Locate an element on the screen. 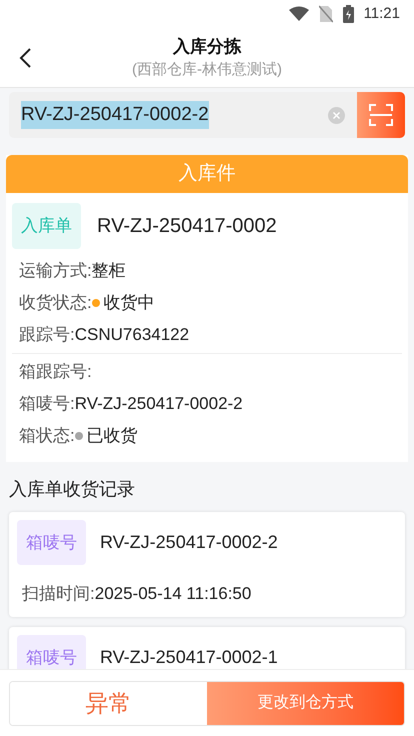 Image resolution: width=414 pixels, height=736 pixels. search-value: RV-ZJ-250417-0002-2 is located at coordinates (115, 115).